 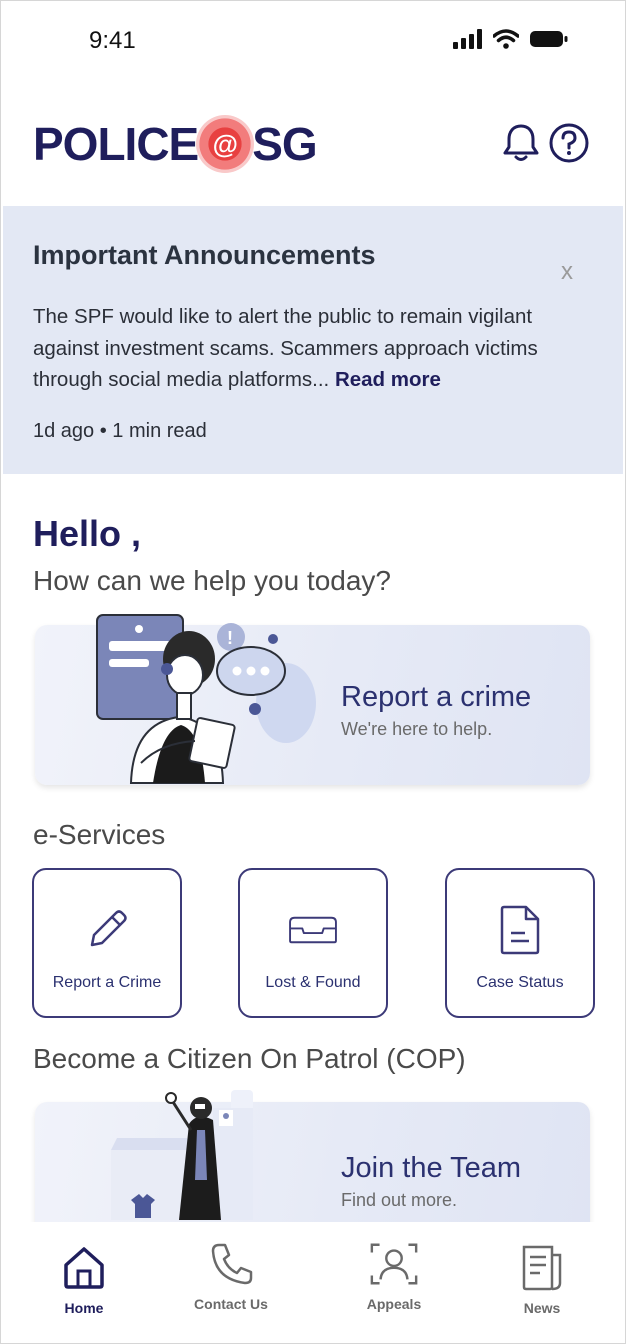 What do you see at coordinates (467, 39) in the screenshot?
I see `cellular-signal-icon` at bounding box center [467, 39].